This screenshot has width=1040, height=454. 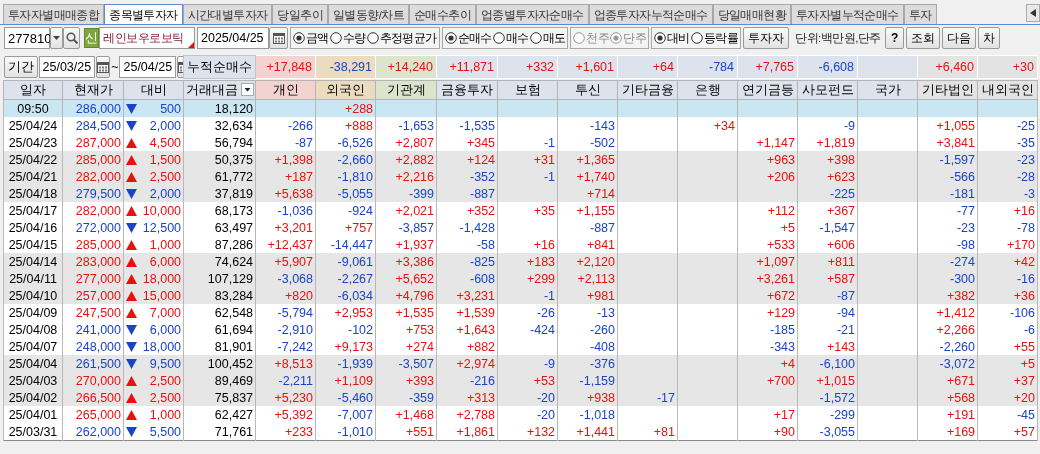 What do you see at coordinates (153, 90) in the screenshot?
I see `column-header: 대비` at bounding box center [153, 90].